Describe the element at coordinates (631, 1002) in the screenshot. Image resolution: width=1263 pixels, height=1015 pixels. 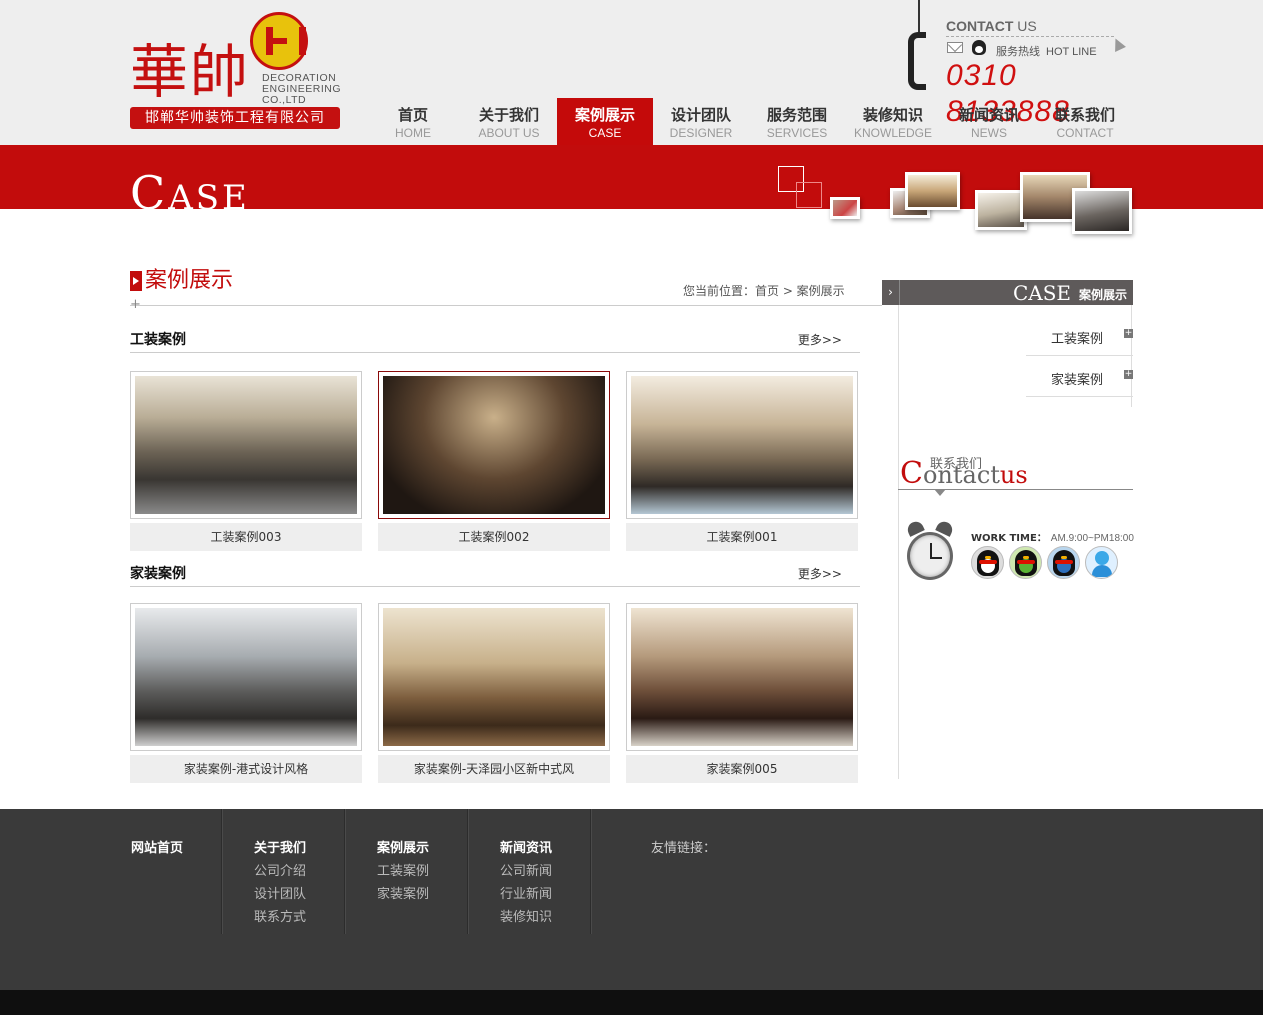
I see `footer-bottom-bar` at that location.